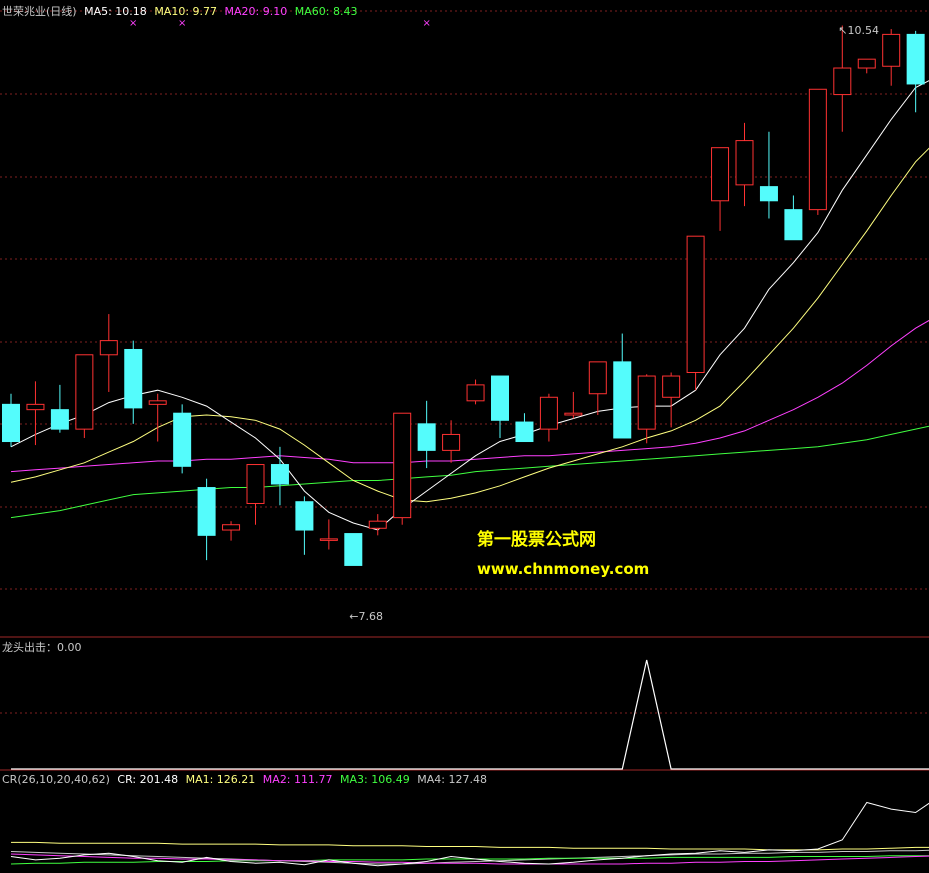 This screenshot has height=873, width=929. I want to click on cr-ma2-legend: MA2: 111.77, so click(297, 779).